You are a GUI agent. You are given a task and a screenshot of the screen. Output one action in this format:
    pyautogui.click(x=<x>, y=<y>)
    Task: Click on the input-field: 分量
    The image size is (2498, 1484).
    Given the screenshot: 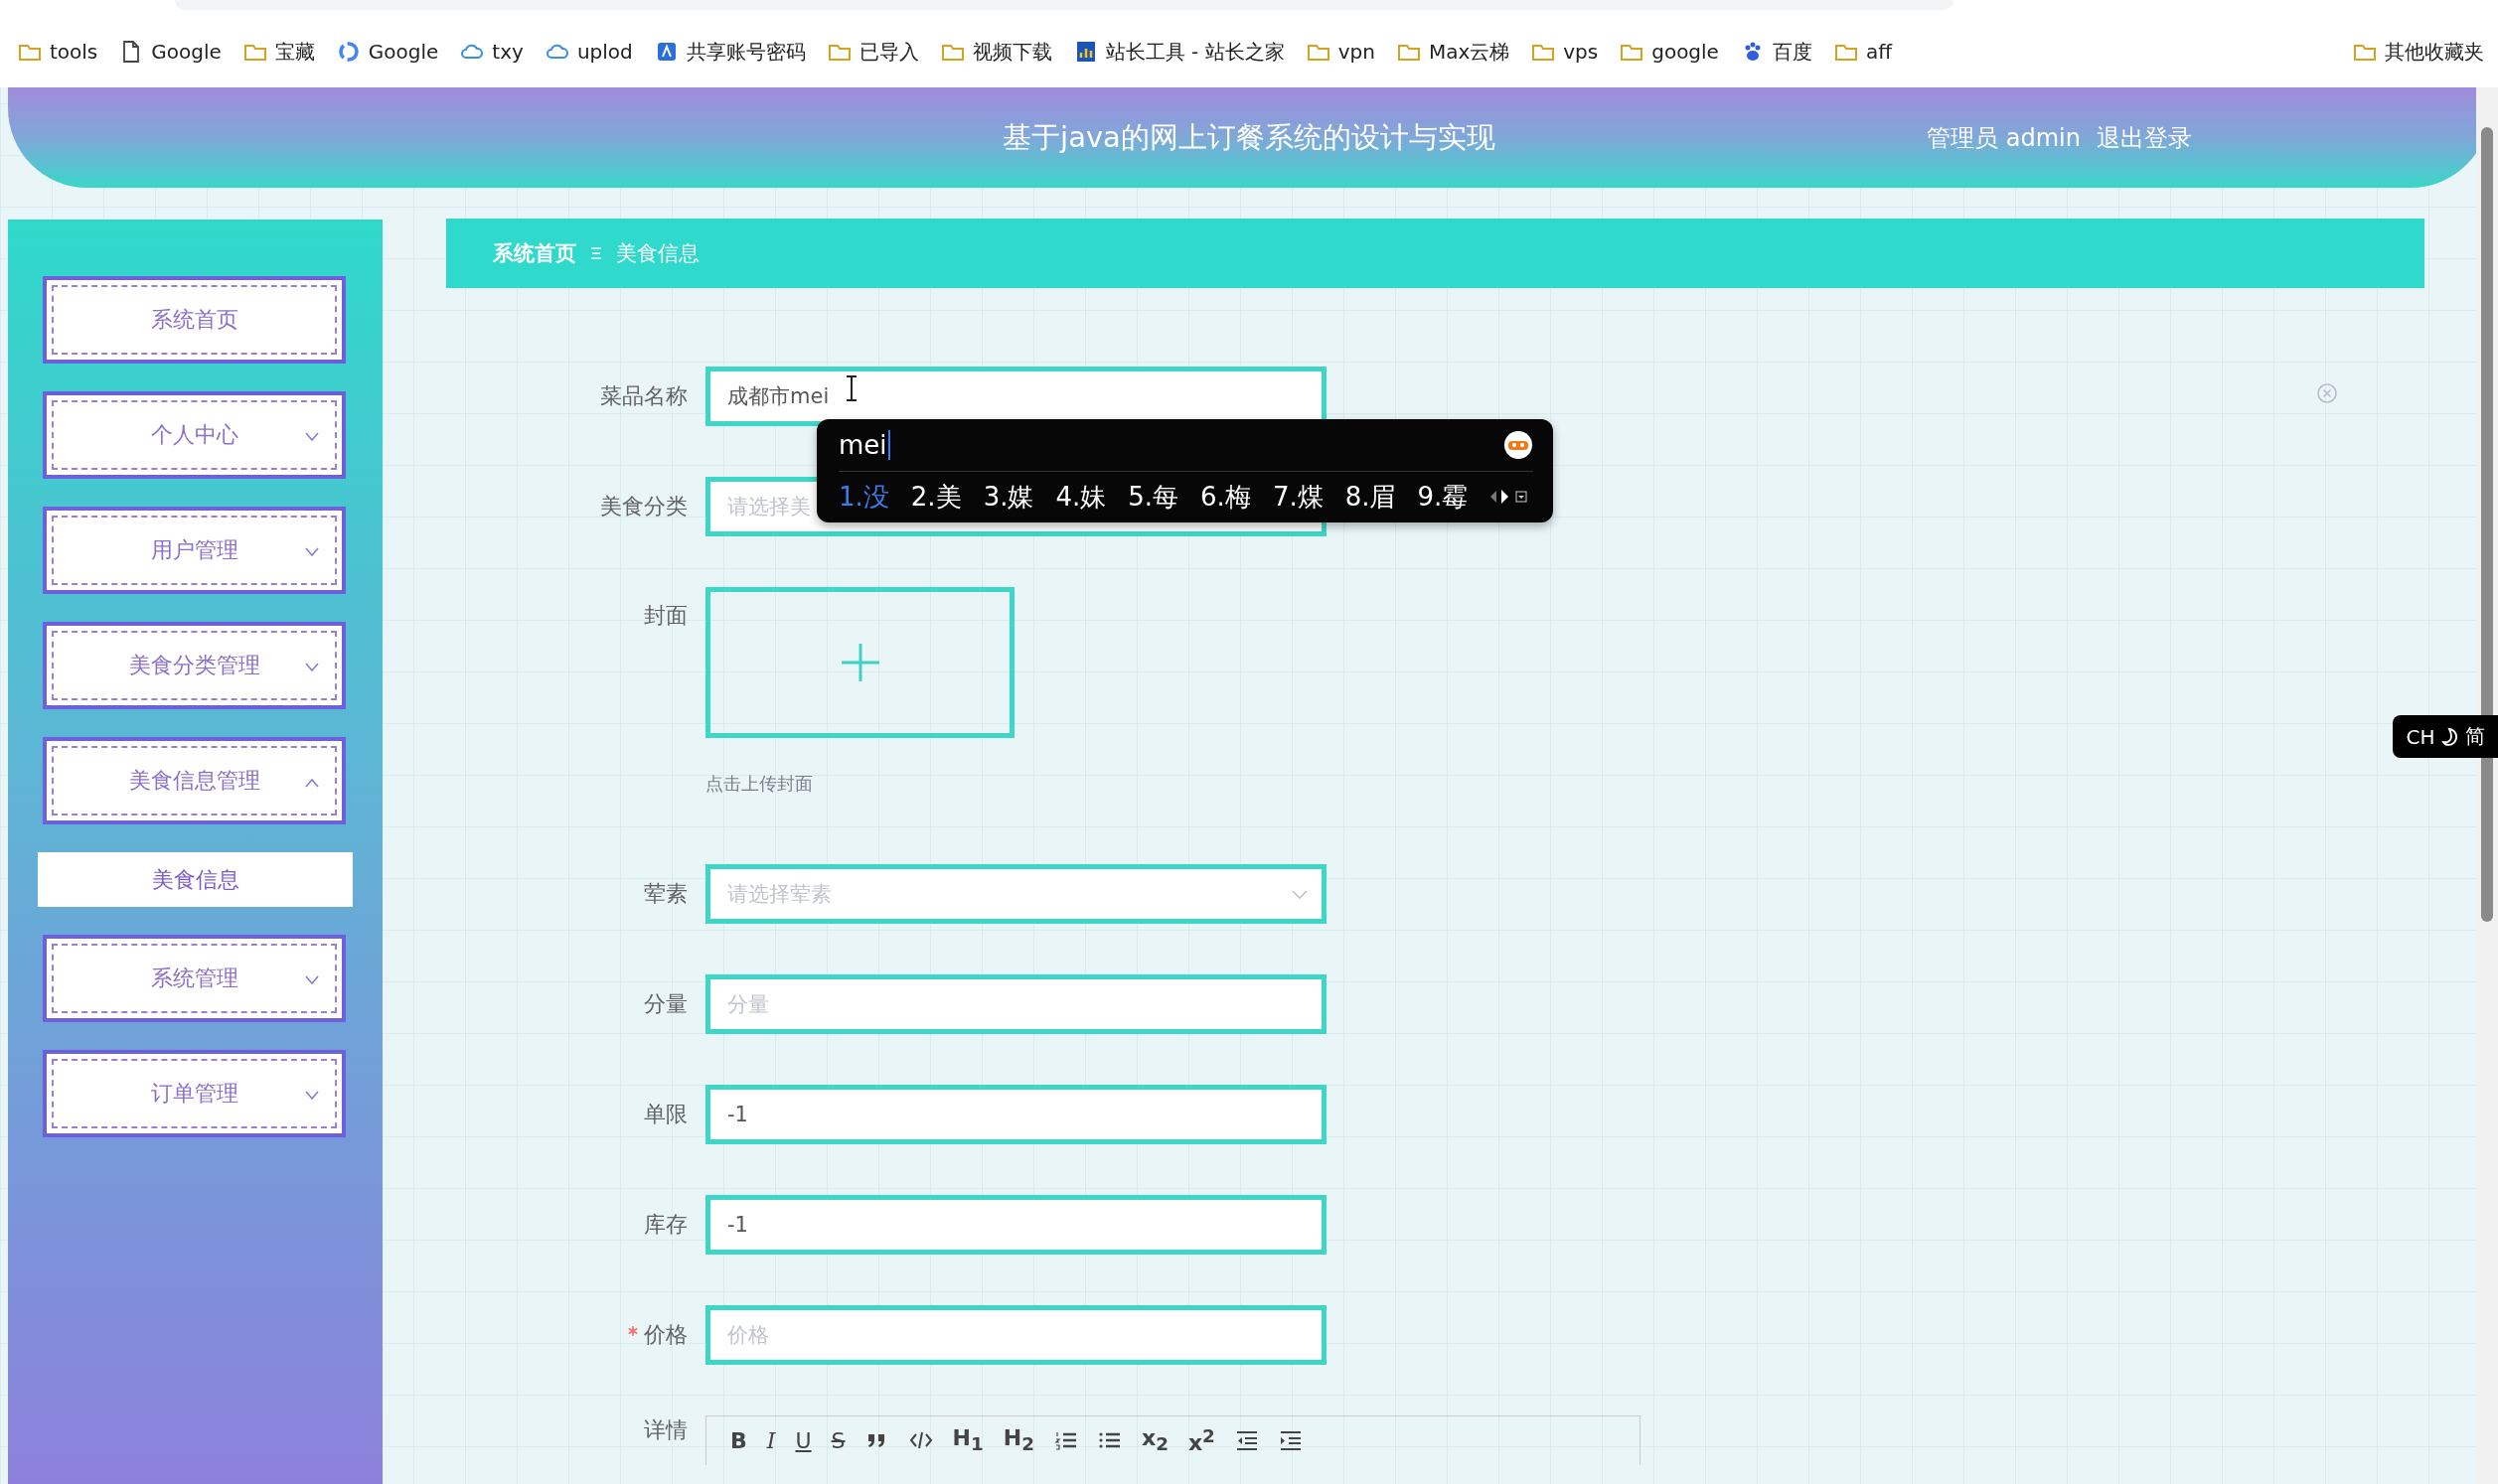 What is the action you would take?
    pyautogui.click(x=1016, y=1004)
    